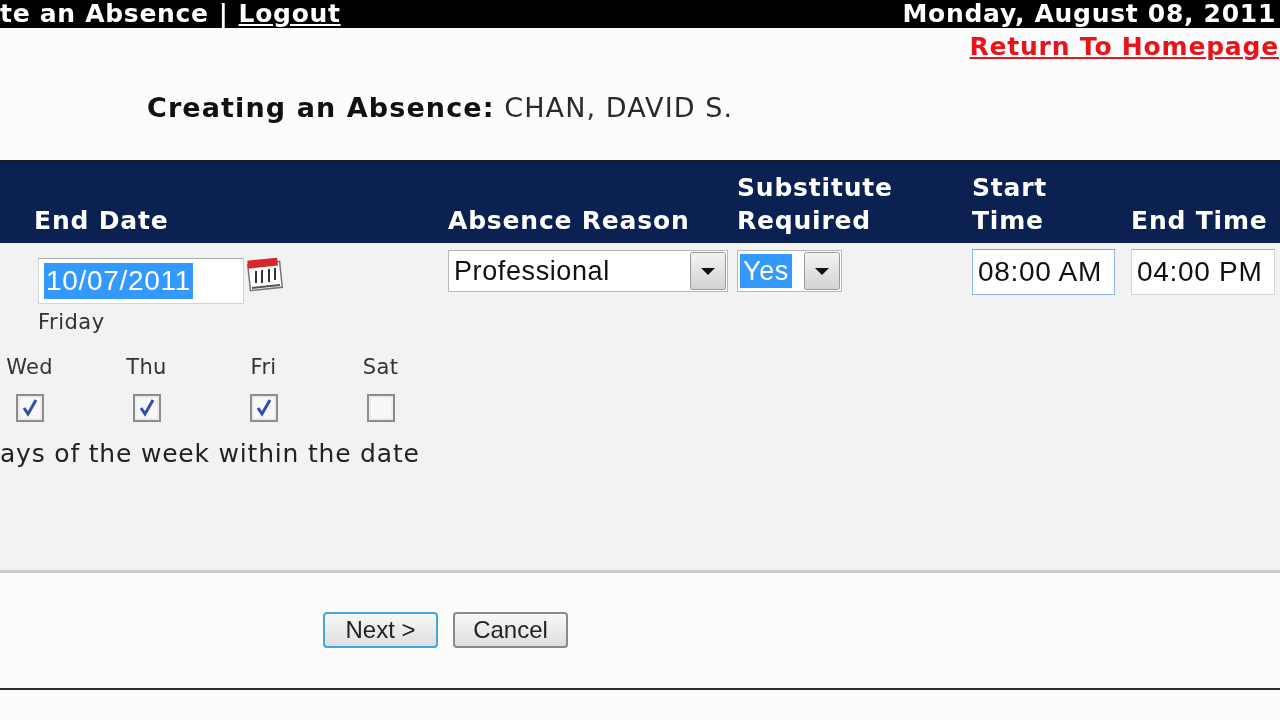 Image resolution: width=1280 pixels, height=720 pixels. I want to click on day-label: Thu, so click(146, 367).